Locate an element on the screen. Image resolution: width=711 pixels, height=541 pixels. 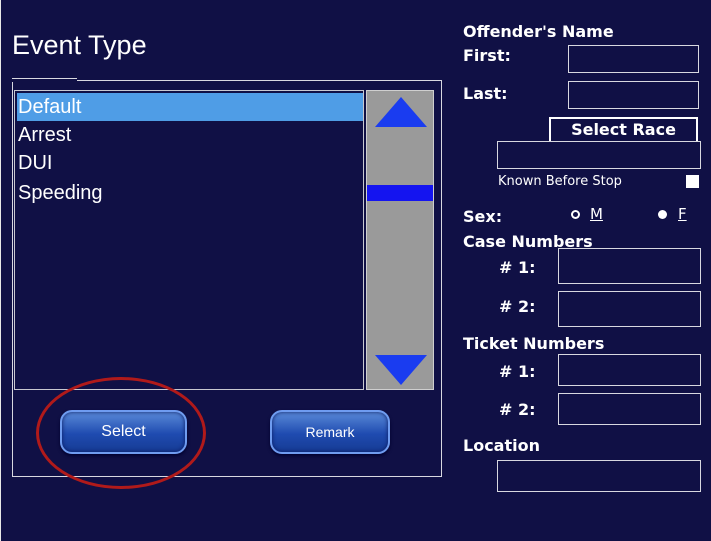
race-field is located at coordinates (599, 155).